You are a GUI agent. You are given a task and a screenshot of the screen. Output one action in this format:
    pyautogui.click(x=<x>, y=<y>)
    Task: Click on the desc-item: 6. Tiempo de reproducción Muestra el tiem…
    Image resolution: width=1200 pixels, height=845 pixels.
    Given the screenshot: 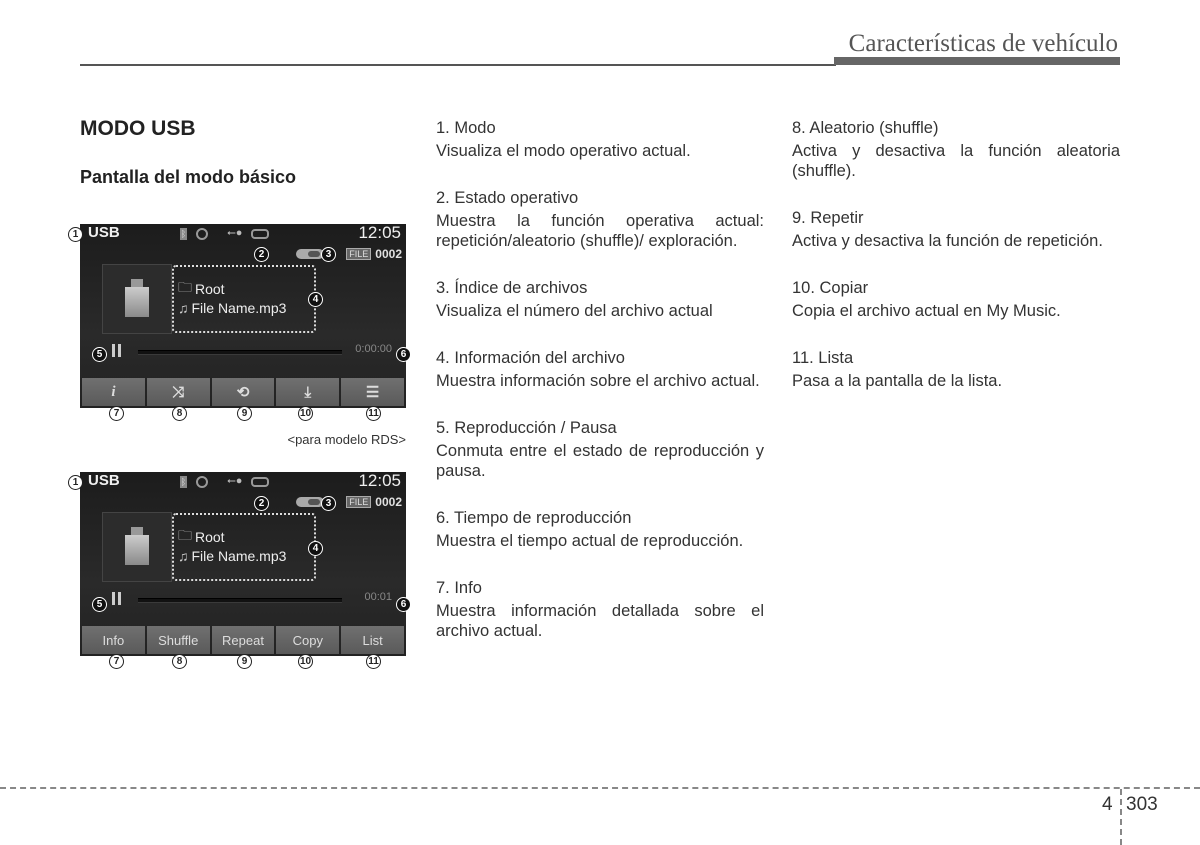 What is the action you would take?
    pyautogui.click(x=600, y=529)
    